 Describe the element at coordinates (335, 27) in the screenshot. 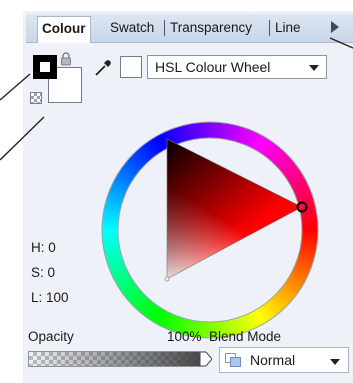

I see `tab-scroll-arrow-icon` at that location.